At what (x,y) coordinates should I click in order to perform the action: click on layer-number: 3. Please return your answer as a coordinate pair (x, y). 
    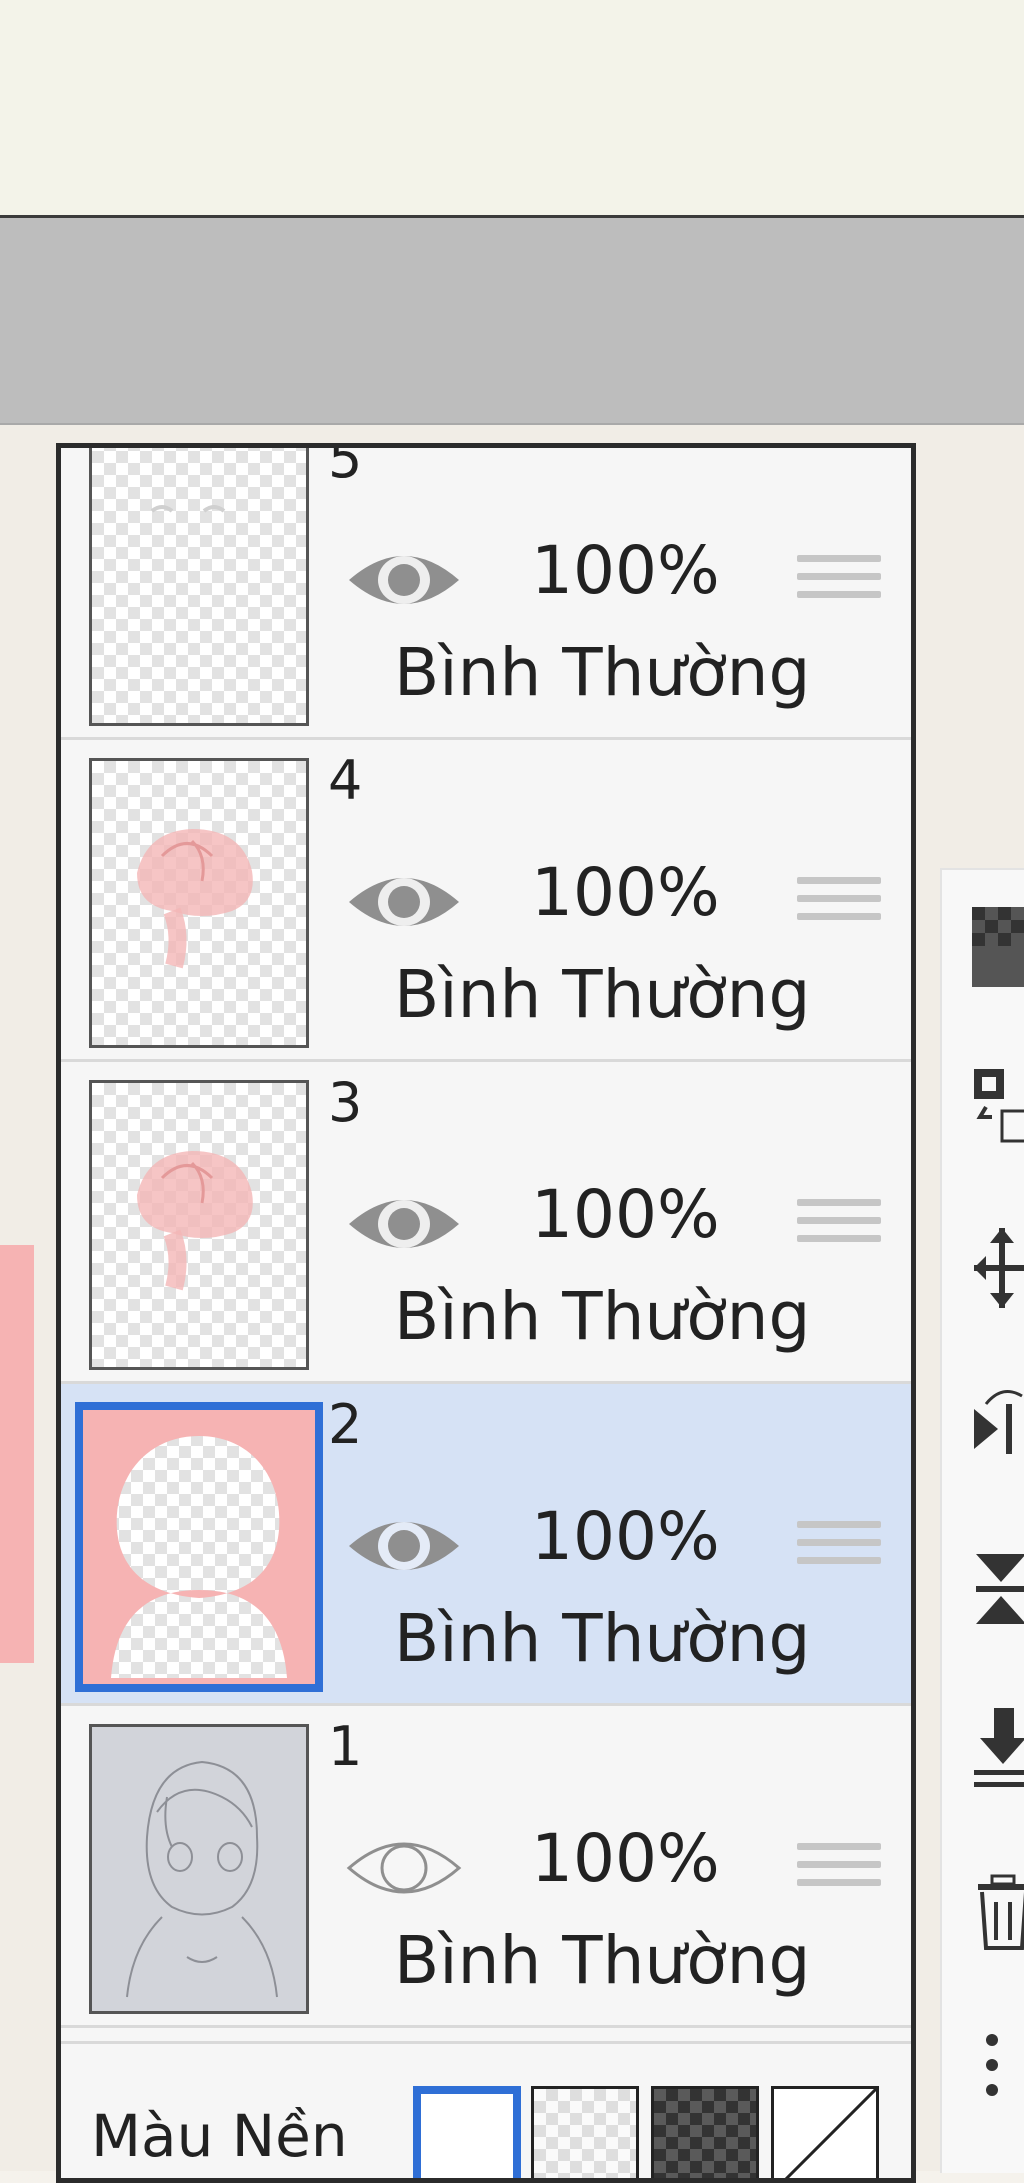
    Looking at the image, I should click on (345, 1102).